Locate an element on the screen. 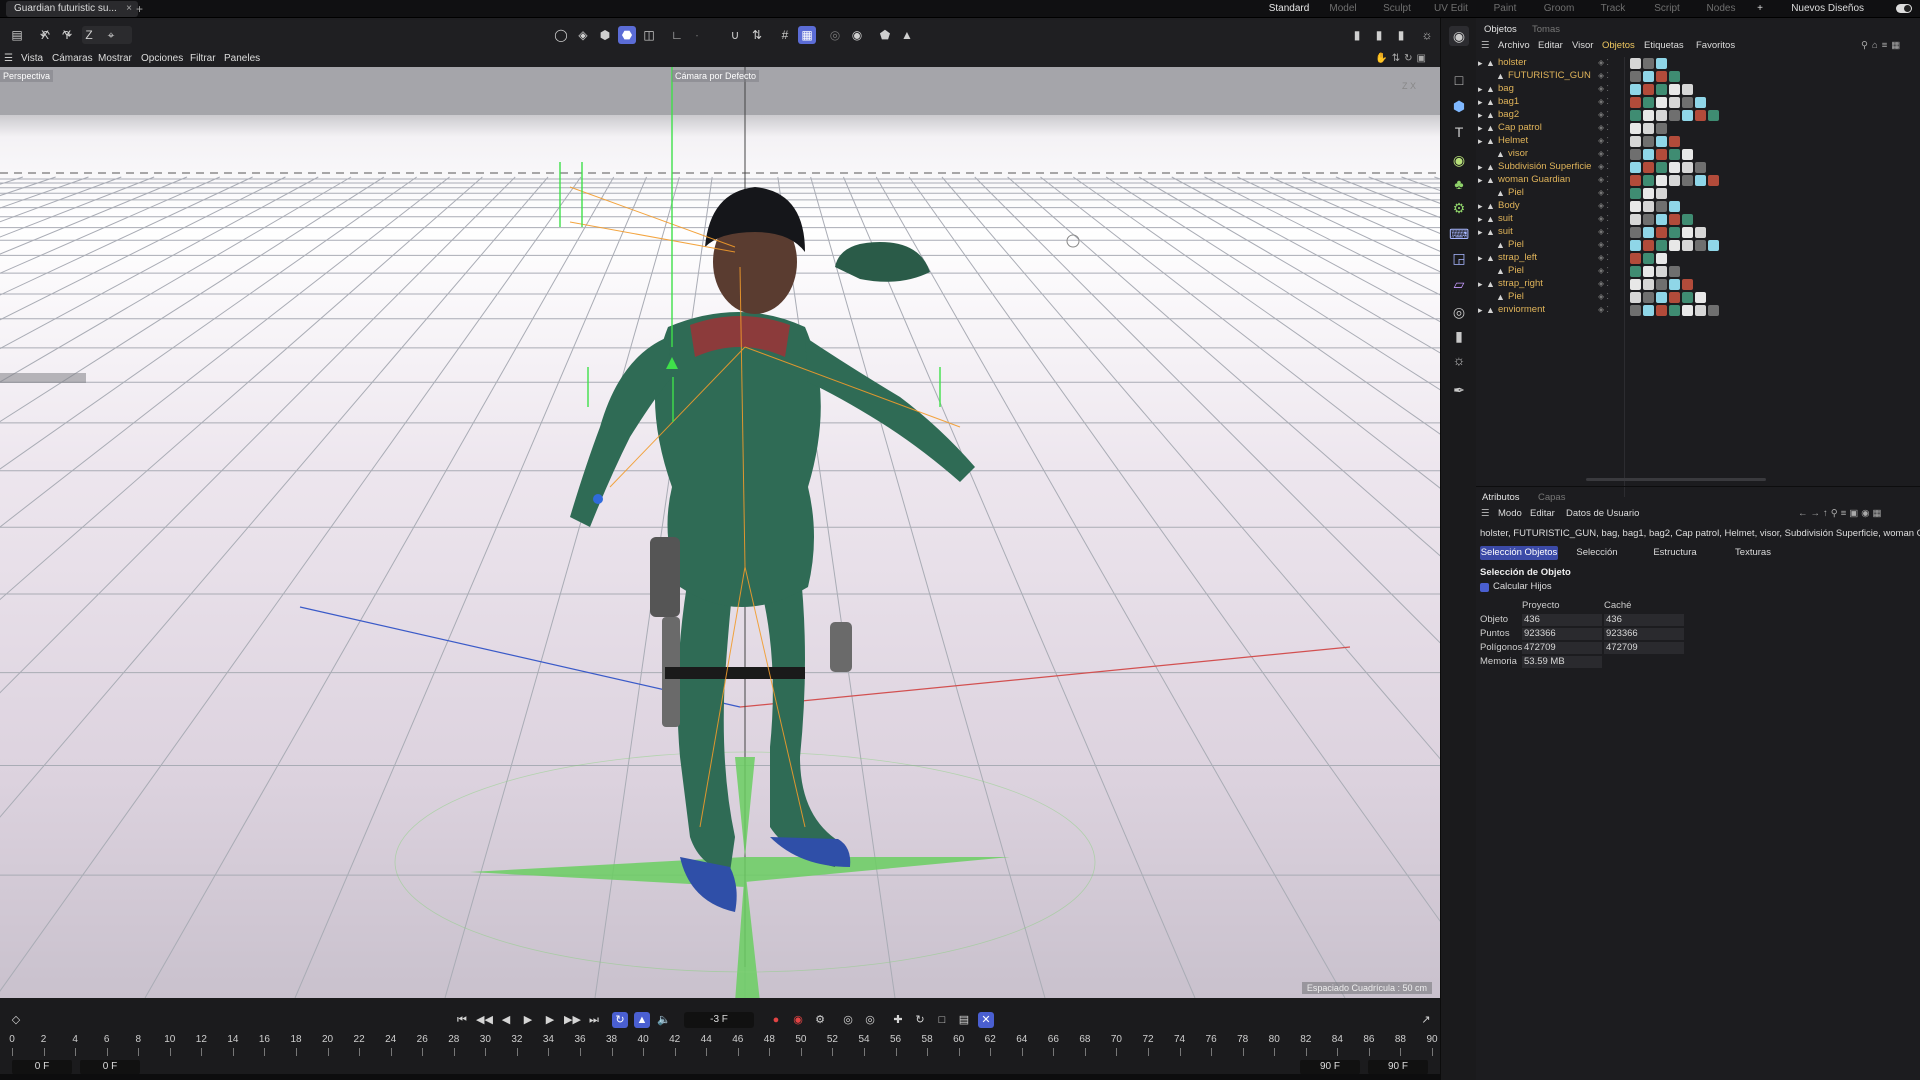 The width and height of the screenshot is (1920, 1080). texture-mode-icon: ◫ is located at coordinates (649, 35).